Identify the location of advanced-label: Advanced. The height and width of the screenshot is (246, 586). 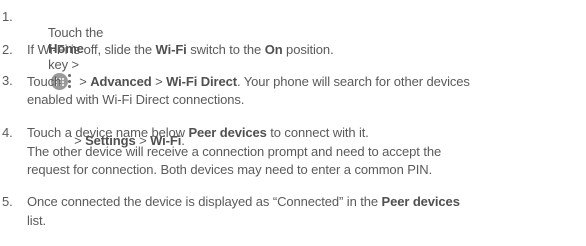
(121, 81).